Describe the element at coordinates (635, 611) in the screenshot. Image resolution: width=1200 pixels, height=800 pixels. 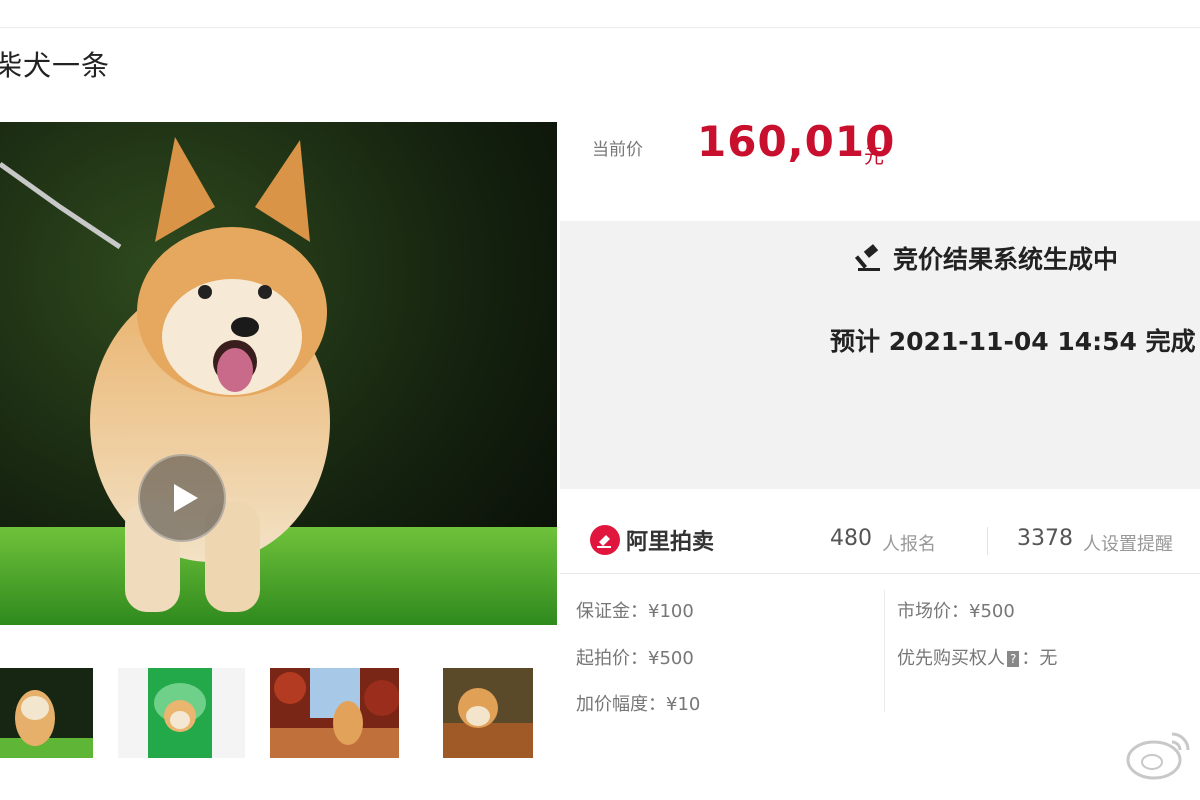
I see `deposit-info: 保证金：¥100` at that location.